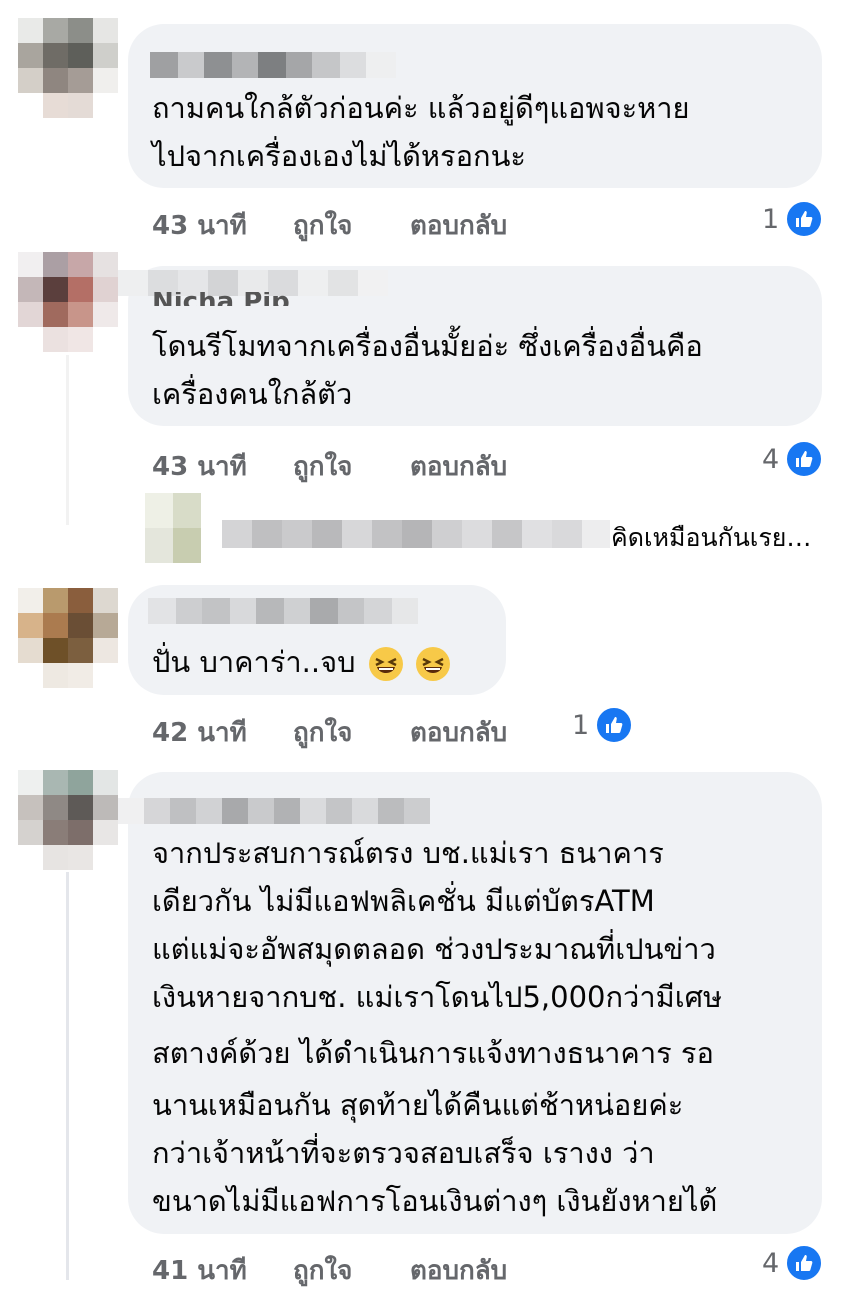 Image resolution: width=849 pixels, height=1291 pixels. Describe the element at coordinates (339, 156) in the screenshot. I see `comment-text: ไปจากเครื่องเองไม่ได้หรอกนะ` at that location.